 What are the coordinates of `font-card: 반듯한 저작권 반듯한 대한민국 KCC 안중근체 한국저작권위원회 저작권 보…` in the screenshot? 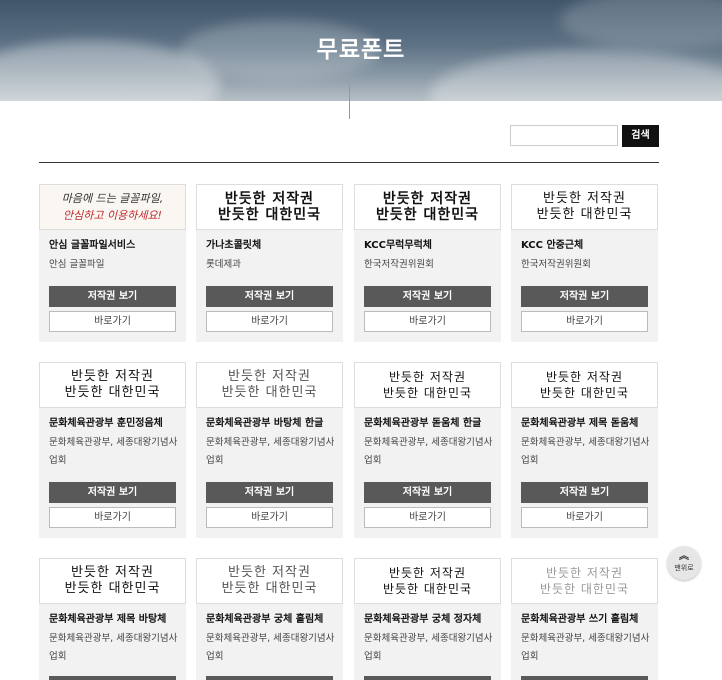 It's located at (584, 263).